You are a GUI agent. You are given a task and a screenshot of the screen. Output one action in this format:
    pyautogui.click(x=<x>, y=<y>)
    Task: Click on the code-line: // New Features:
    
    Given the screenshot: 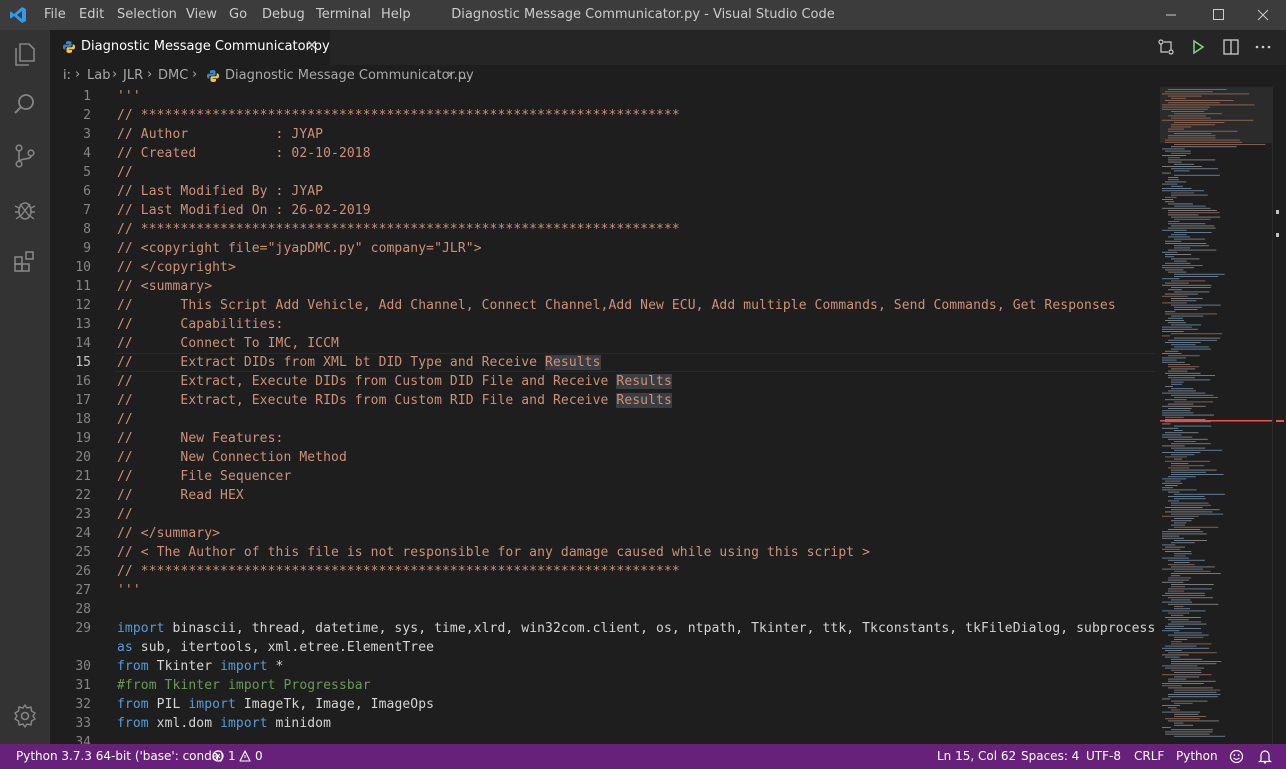 What is the action you would take?
    pyautogui.click(x=200, y=438)
    